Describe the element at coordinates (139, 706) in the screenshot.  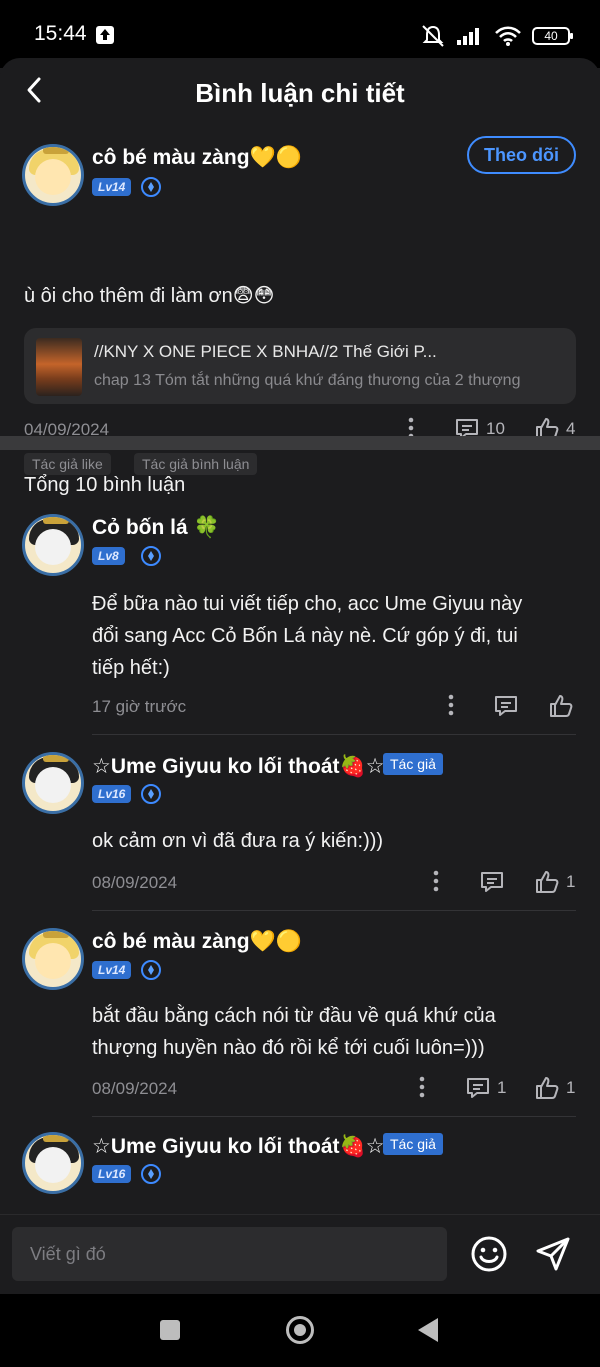
I see `comment-date: 17 giờ trước` at that location.